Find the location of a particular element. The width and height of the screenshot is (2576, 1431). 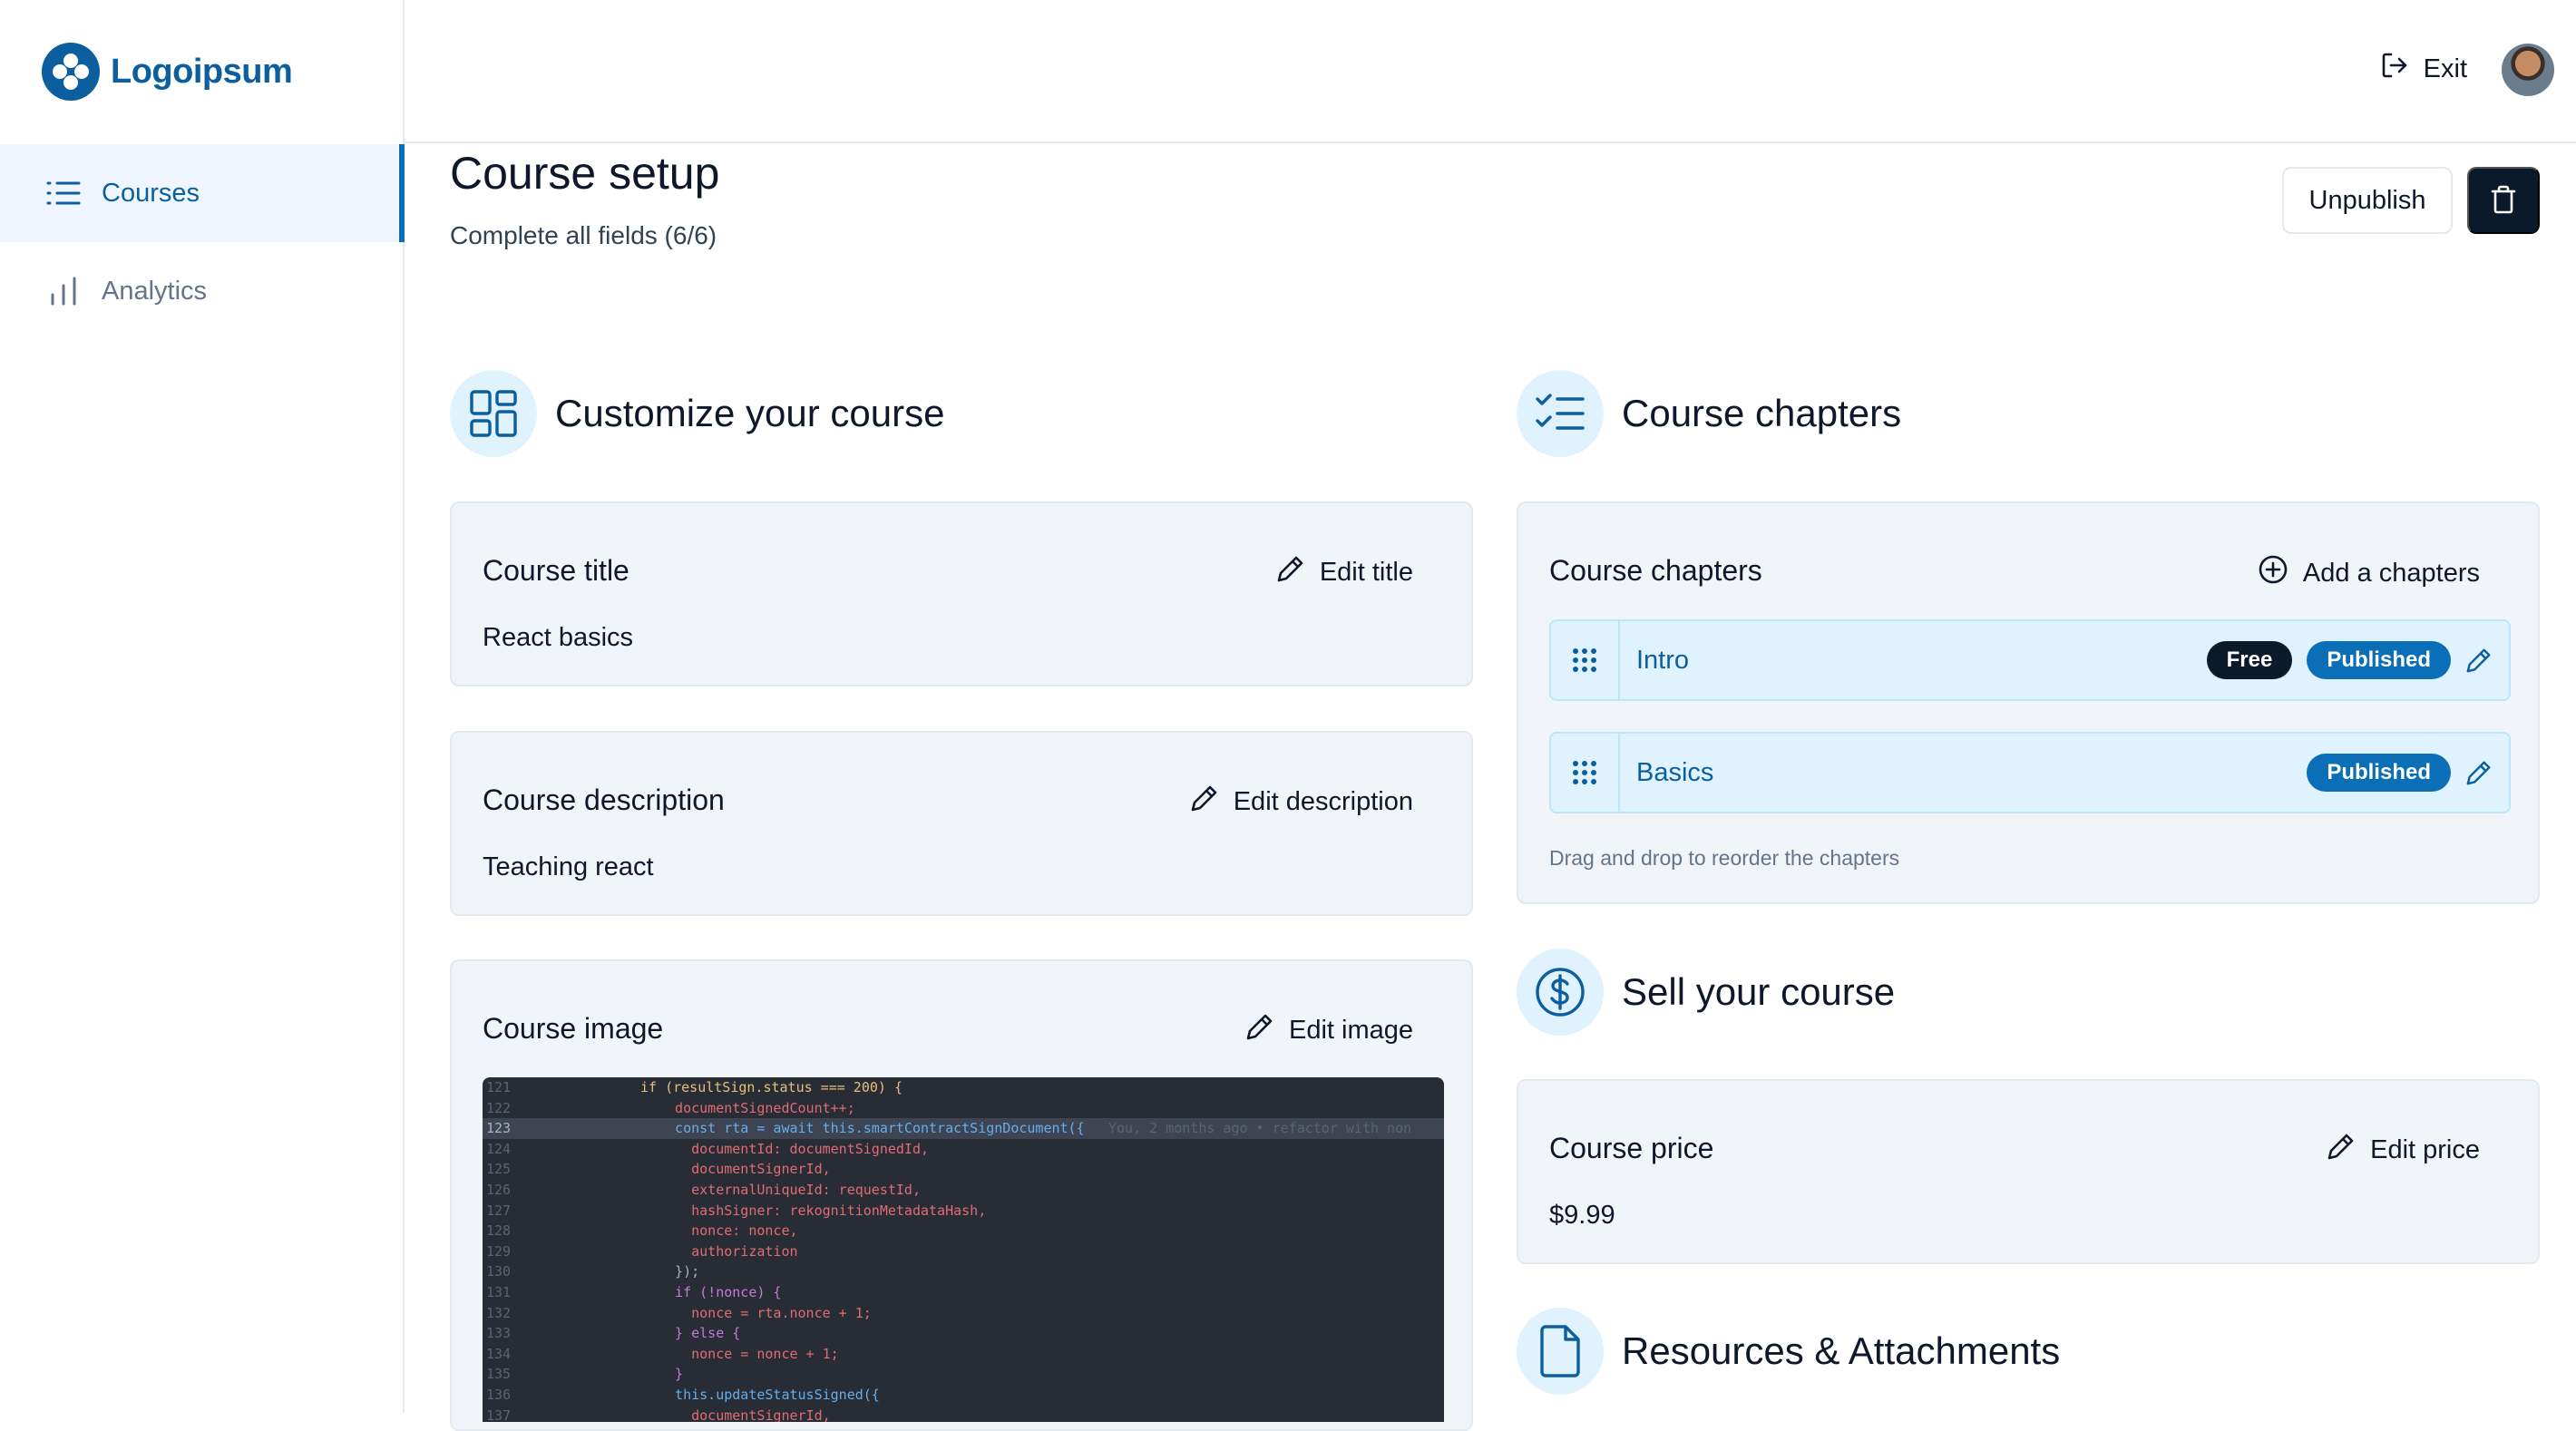

chapter-title: Basics is located at coordinates (1675, 772).